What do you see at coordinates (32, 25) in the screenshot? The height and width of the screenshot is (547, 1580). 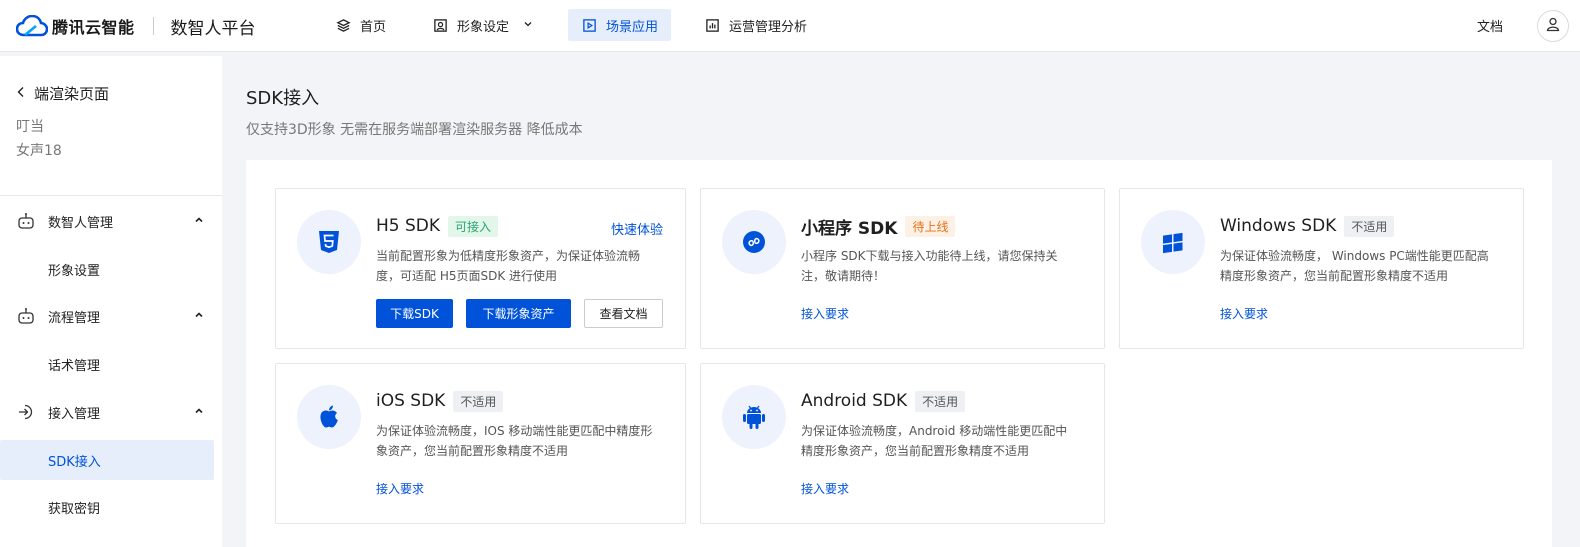 I see `cloud-logo-icon` at bounding box center [32, 25].